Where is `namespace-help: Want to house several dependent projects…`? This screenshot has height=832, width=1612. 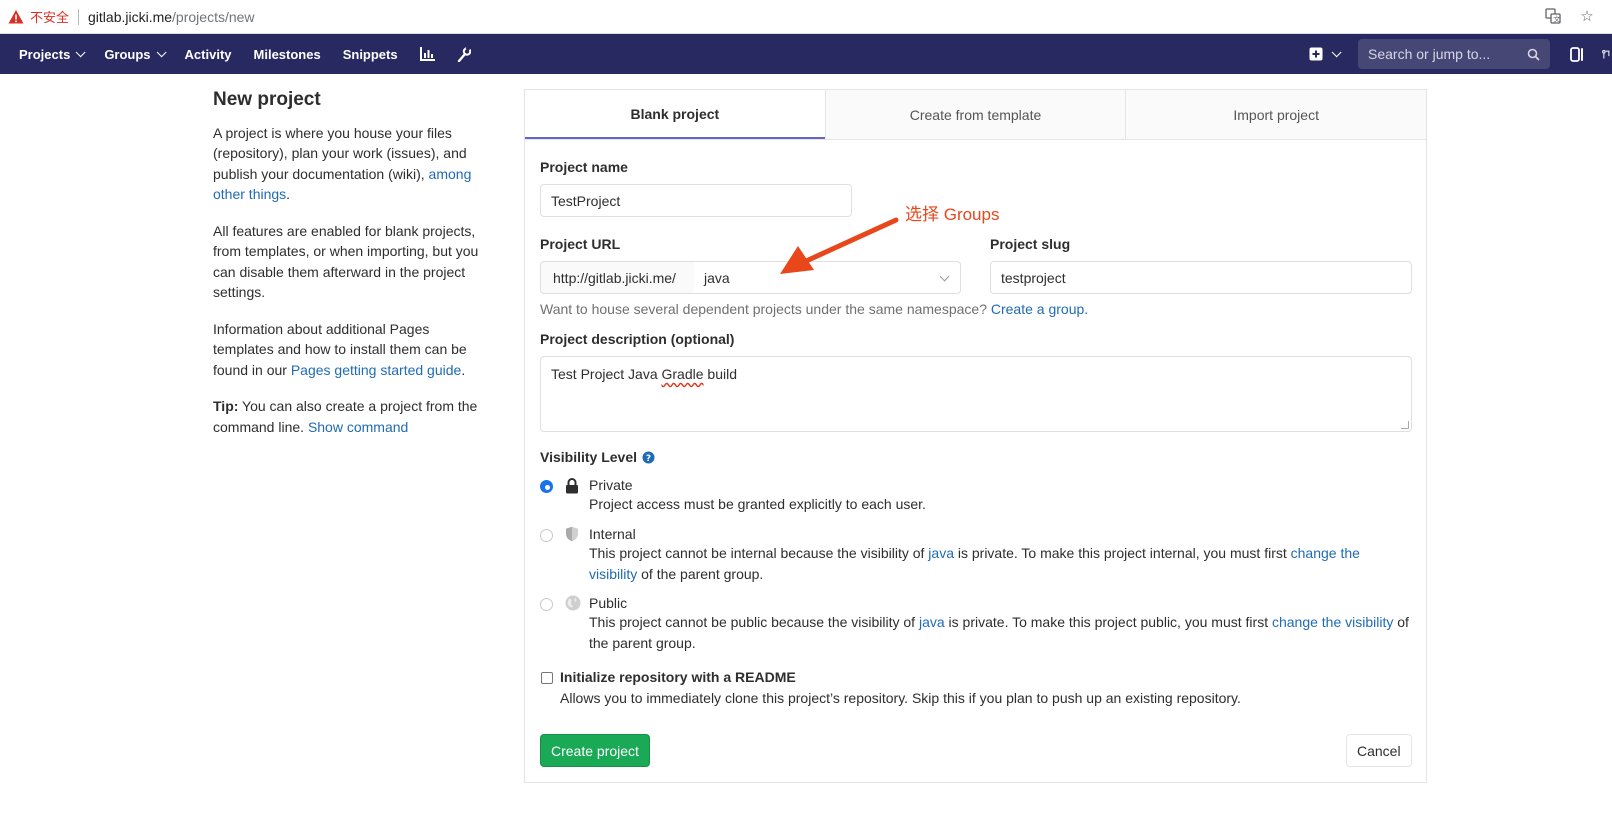 namespace-help: Want to house several dependent projects… is located at coordinates (814, 309).